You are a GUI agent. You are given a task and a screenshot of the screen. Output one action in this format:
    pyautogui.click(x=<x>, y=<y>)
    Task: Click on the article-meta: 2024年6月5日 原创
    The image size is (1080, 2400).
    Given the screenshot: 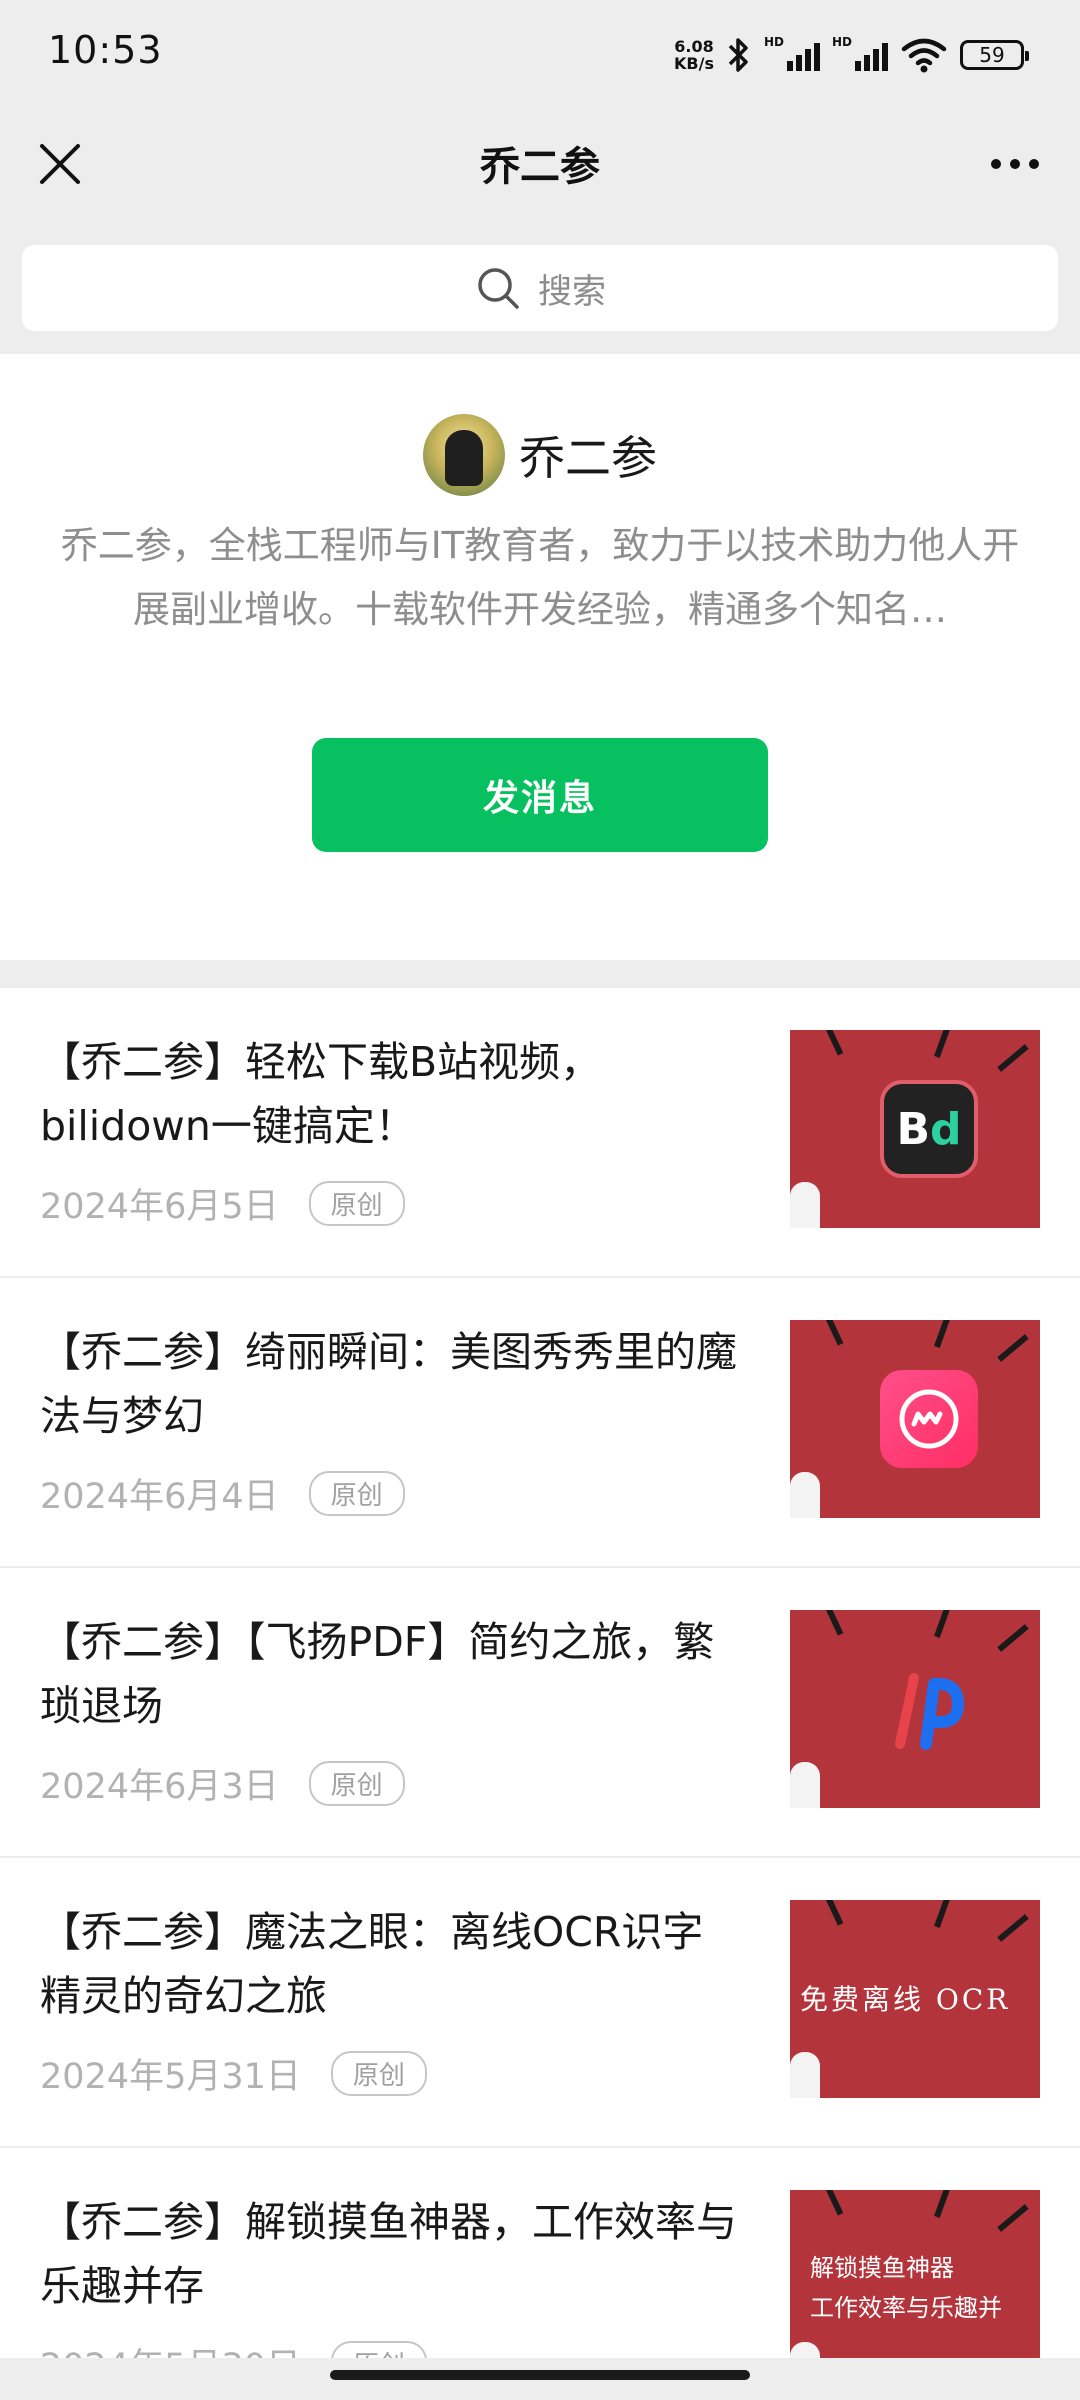 What is the action you would take?
    pyautogui.click(x=222, y=1203)
    